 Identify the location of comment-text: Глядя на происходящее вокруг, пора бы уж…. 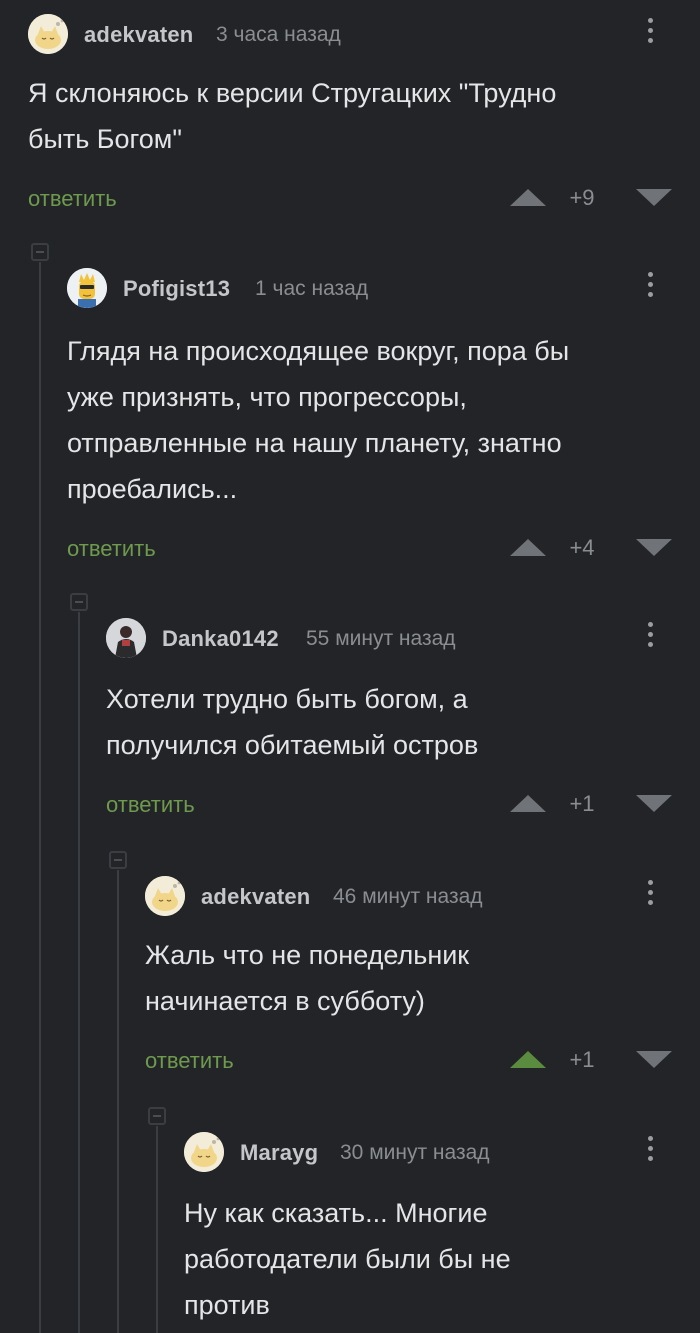
(318, 420).